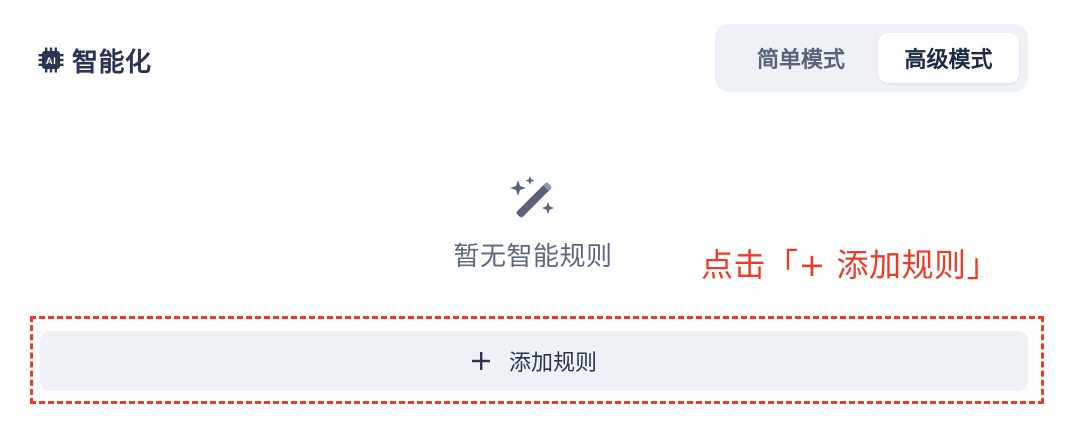 The height and width of the screenshot is (426, 1070). Describe the element at coordinates (948, 58) in the screenshot. I see `advanced-mode-button: 高级模式` at that location.